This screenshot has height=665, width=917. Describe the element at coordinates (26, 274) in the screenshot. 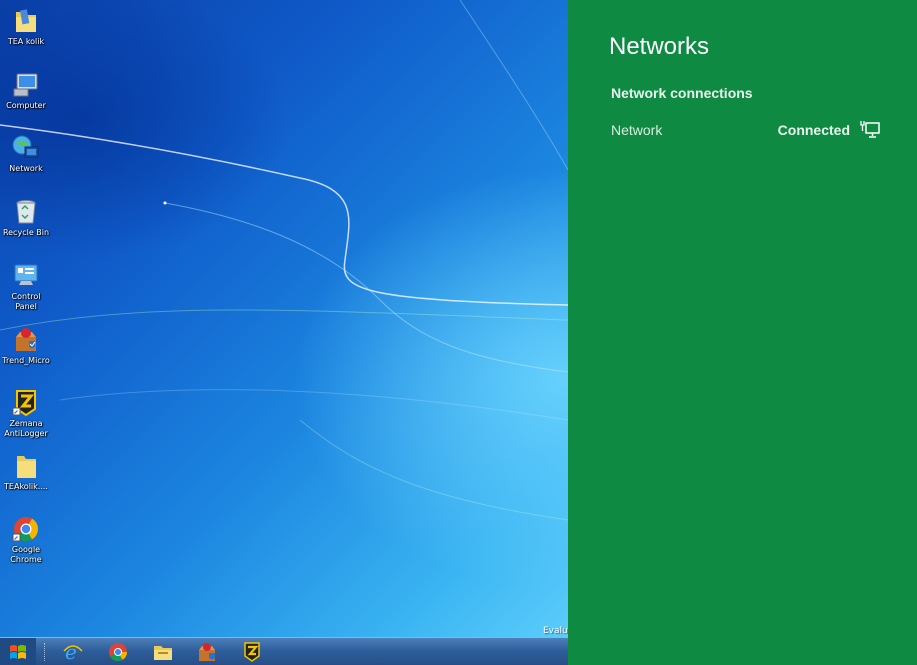

I see `control-panel-icon` at that location.